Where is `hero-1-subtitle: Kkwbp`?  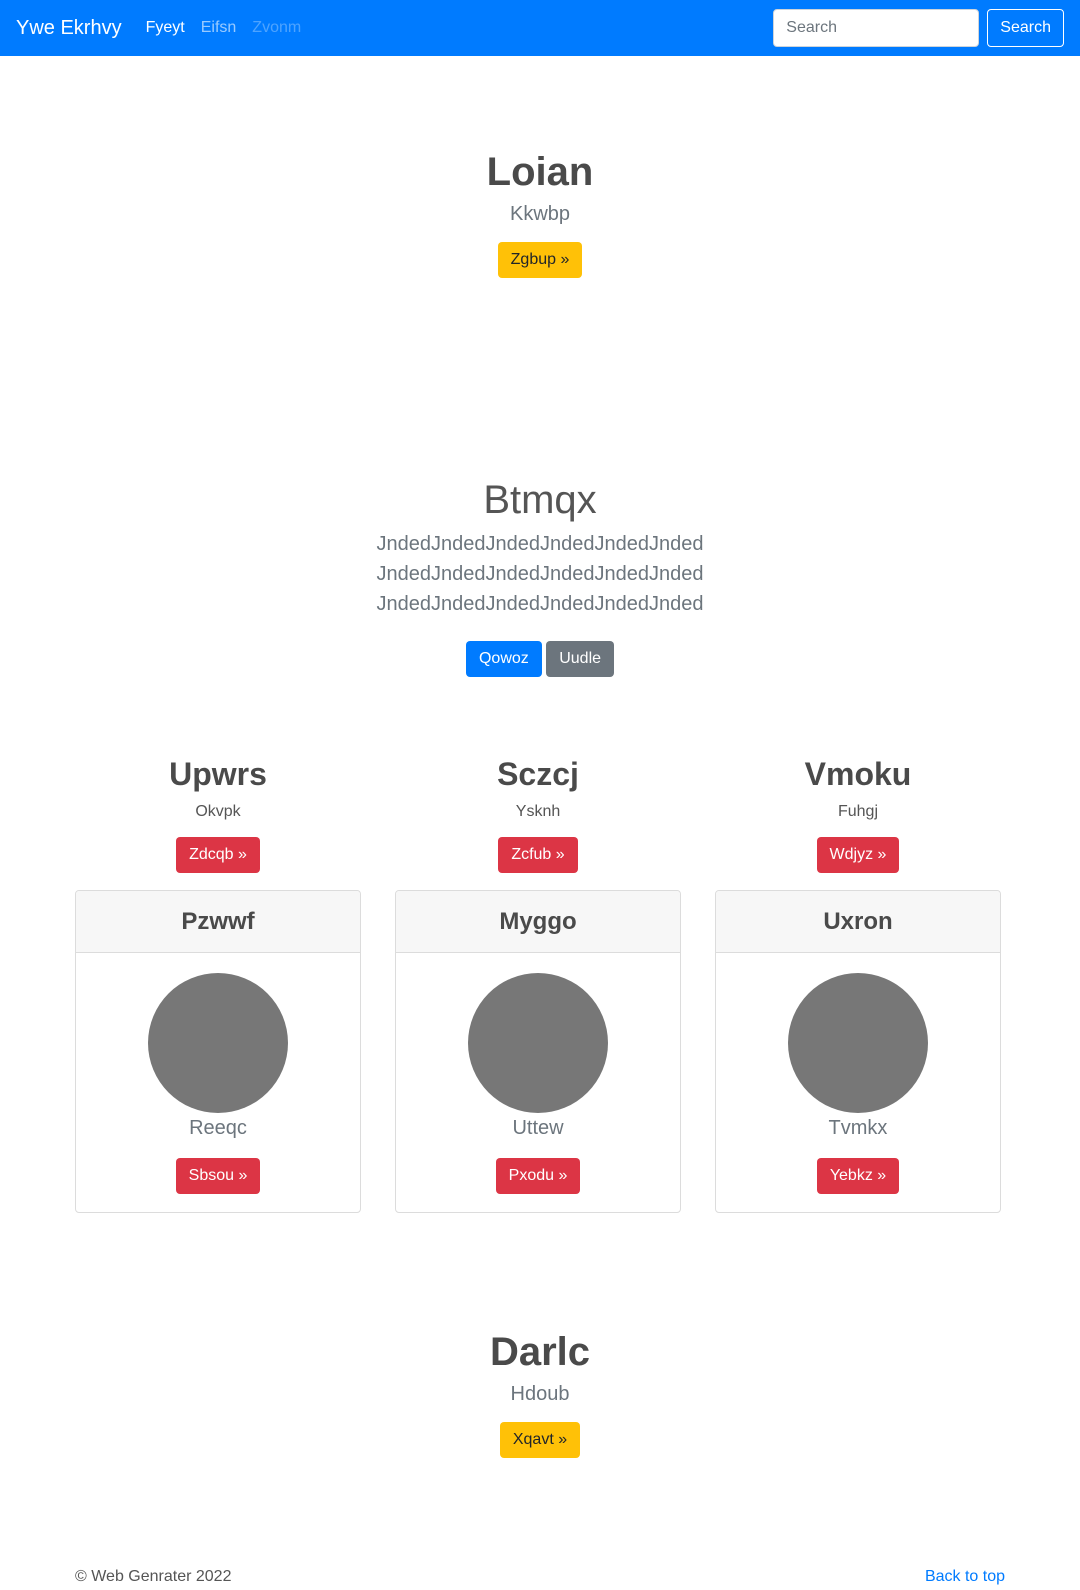
hero-1-subtitle: Kkwbp is located at coordinates (540, 214).